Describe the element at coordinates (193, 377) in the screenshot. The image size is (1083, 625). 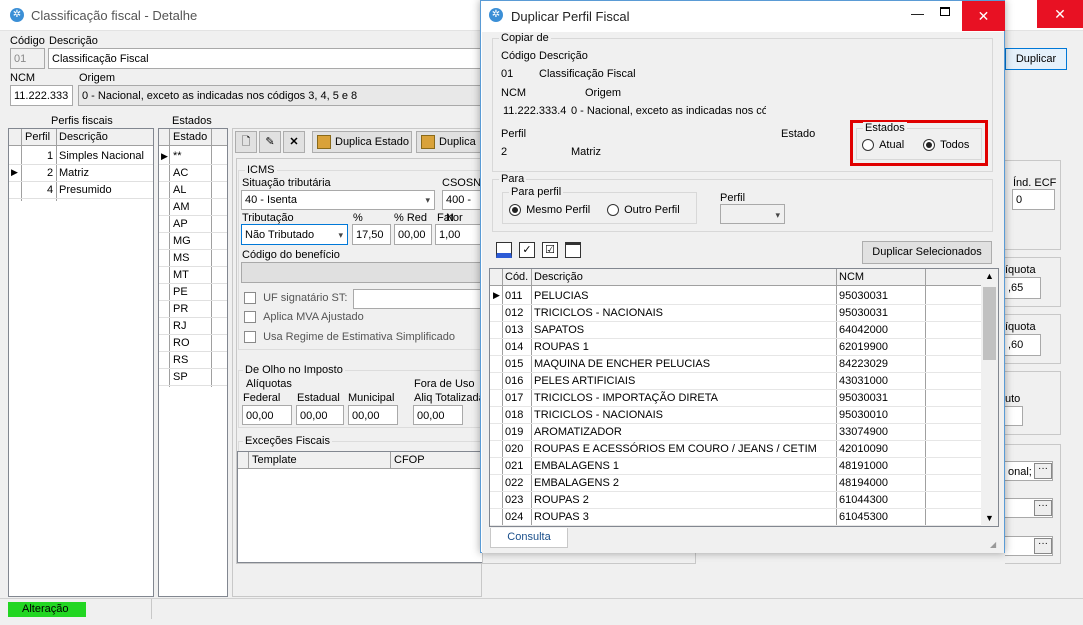
I see `estado-row: SP` at that location.